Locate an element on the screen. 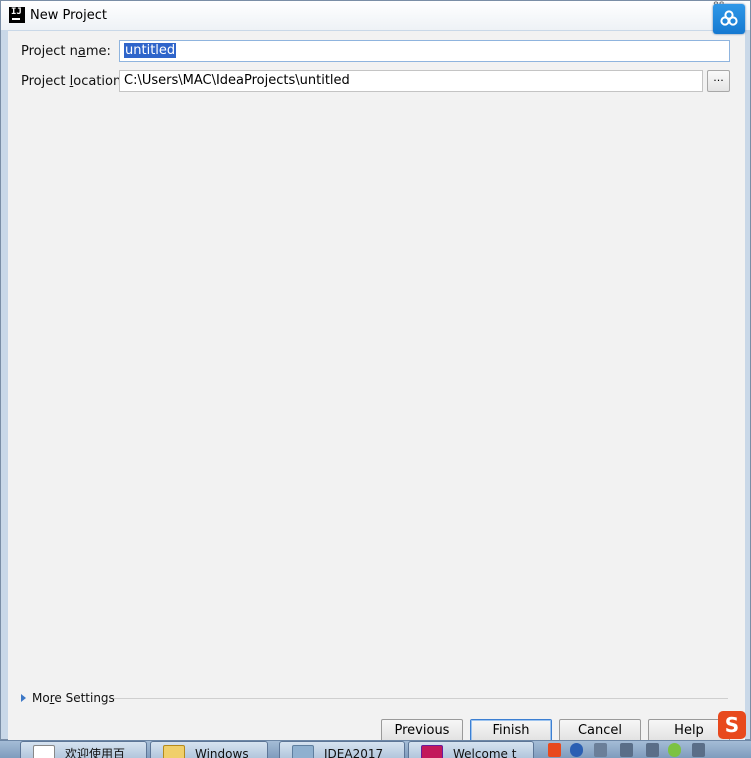 This screenshot has height=758, width=751. project-location-label: Project location: is located at coordinates (73, 81).